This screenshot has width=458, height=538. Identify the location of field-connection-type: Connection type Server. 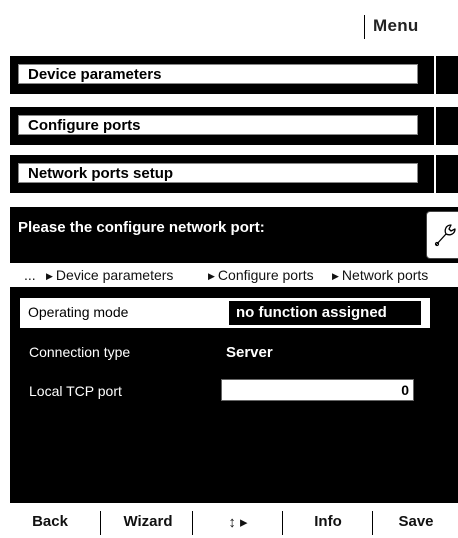
(234, 353).